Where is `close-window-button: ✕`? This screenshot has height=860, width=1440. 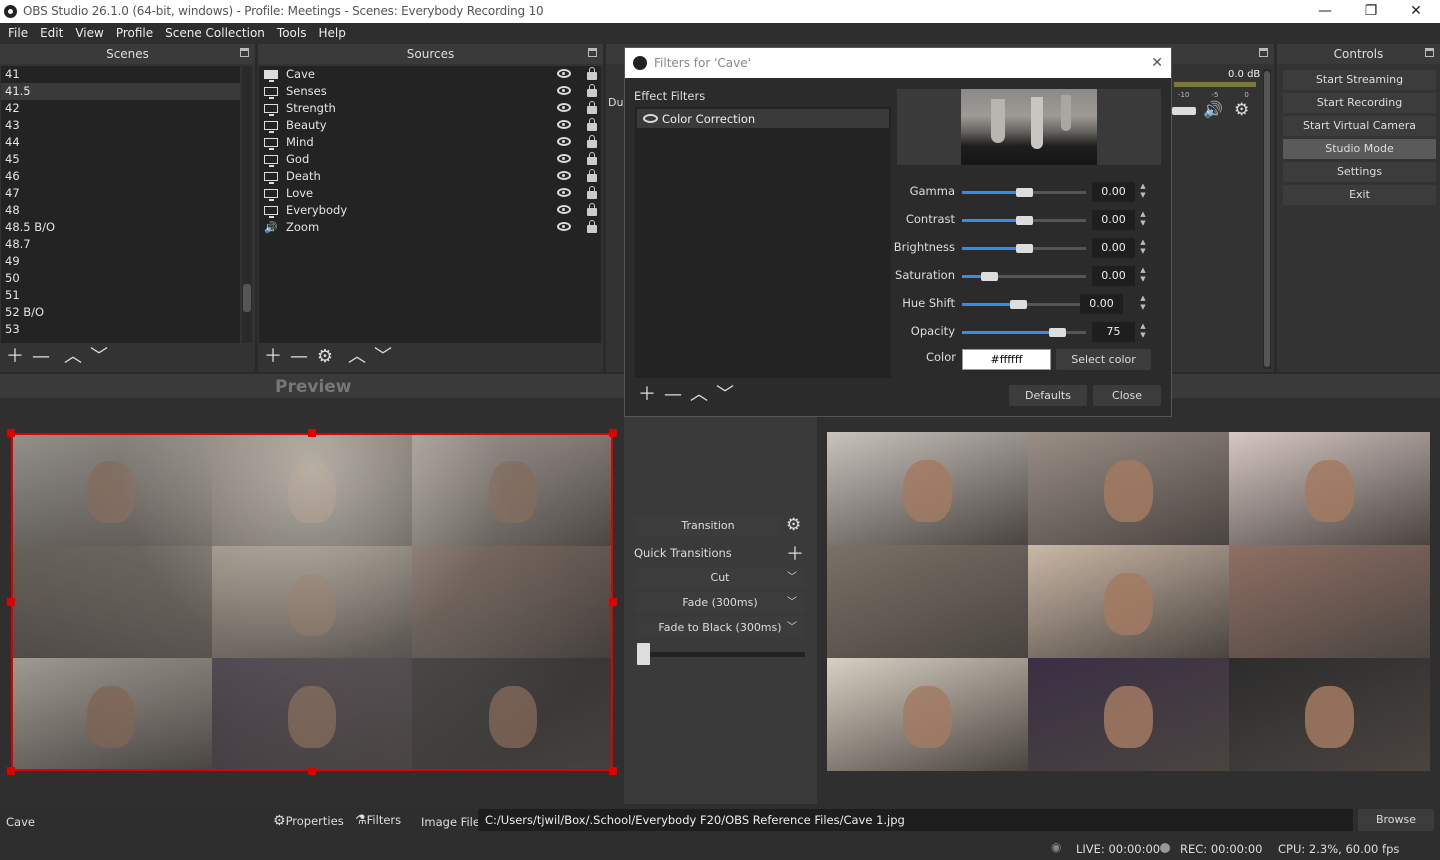 close-window-button: ✕ is located at coordinates (1416, 11).